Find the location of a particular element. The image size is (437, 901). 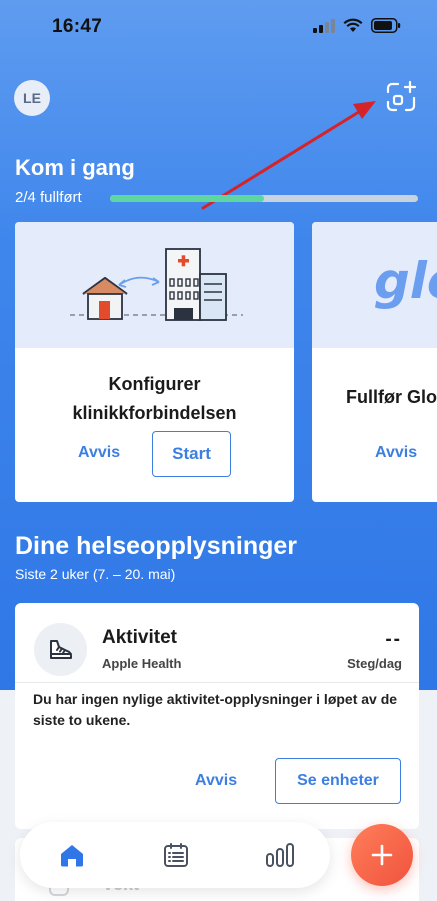

home-icon is located at coordinates (72, 856).